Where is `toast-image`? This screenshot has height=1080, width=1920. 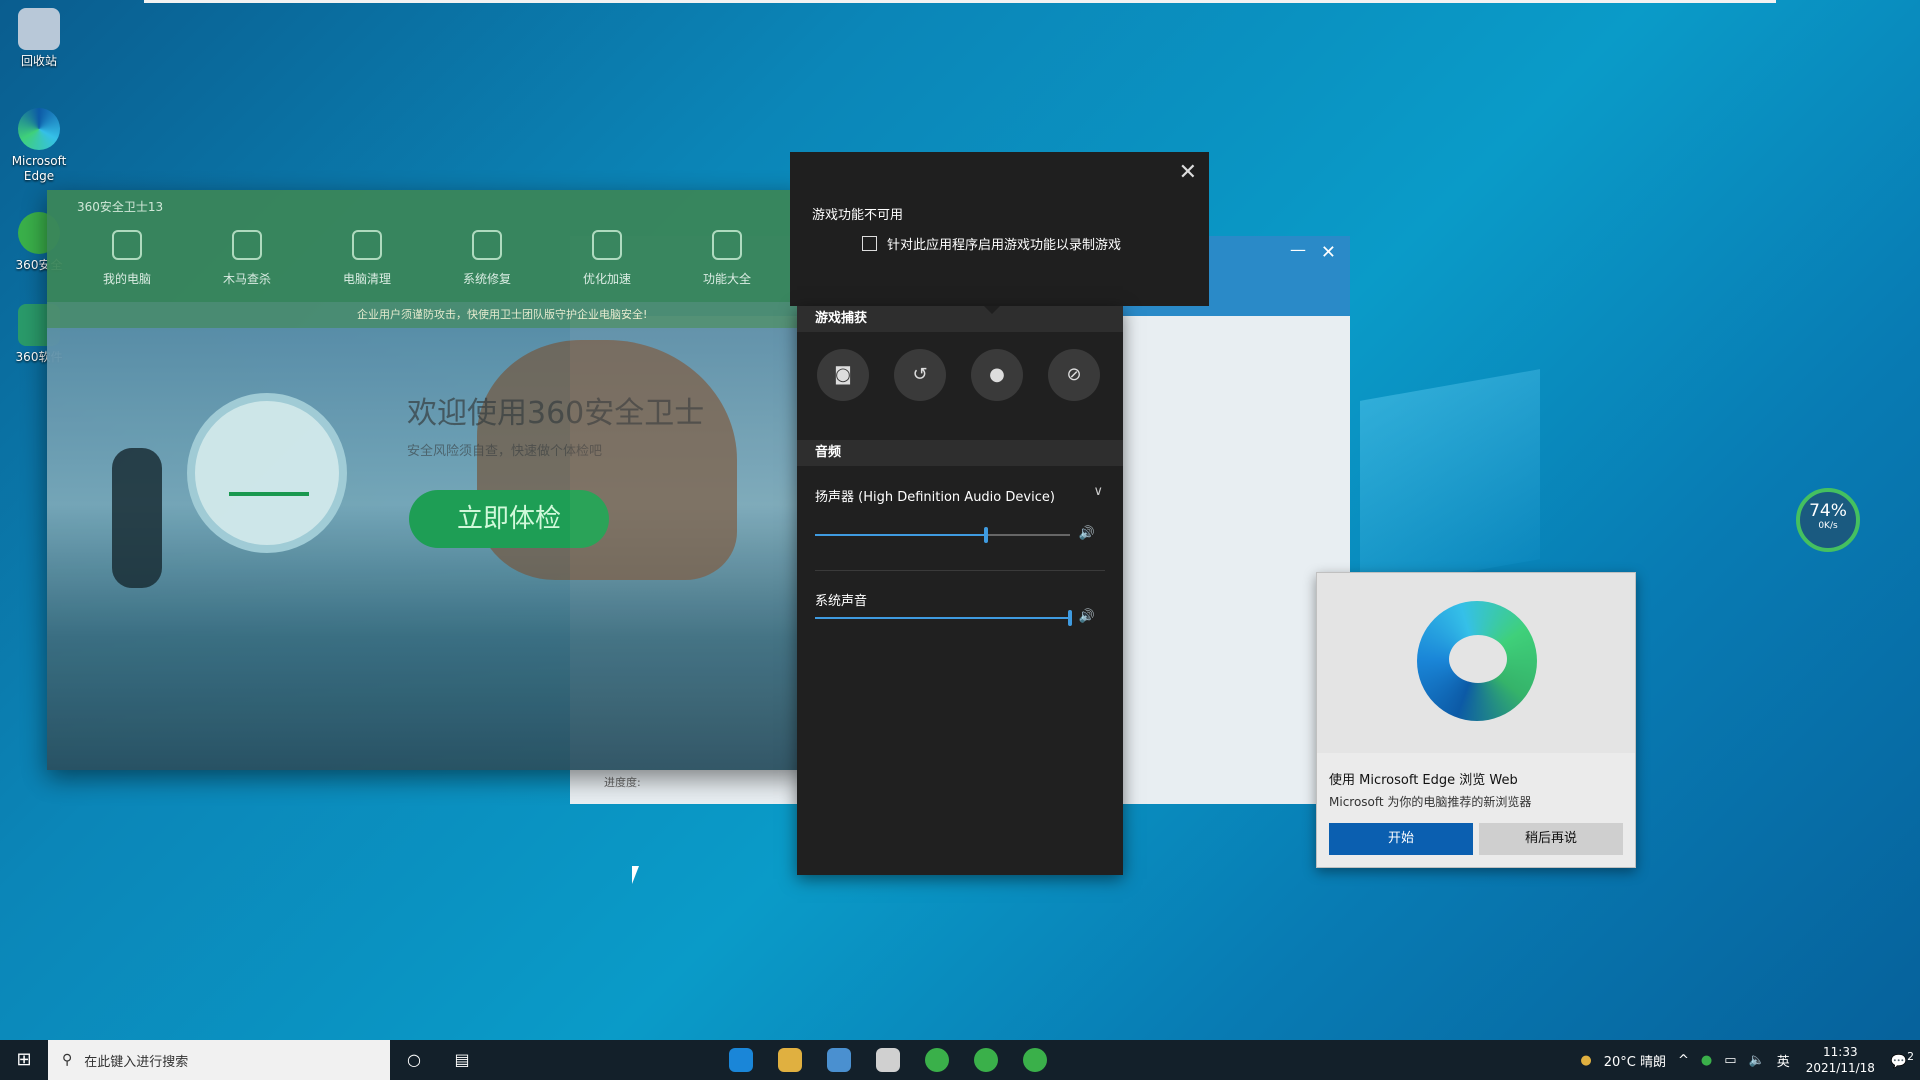 toast-image is located at coordinates (1476, 663).